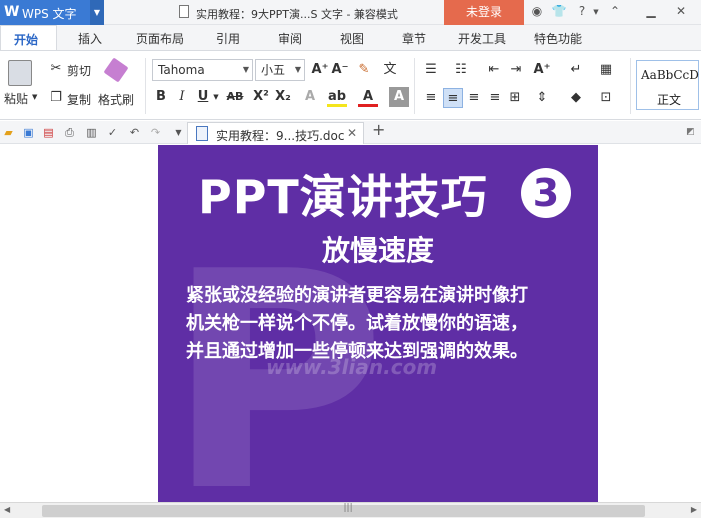  What do you see at coordinates (182, 97) in the screenshot?
I see `italic-icon: I` at bounding box center [182, 97].